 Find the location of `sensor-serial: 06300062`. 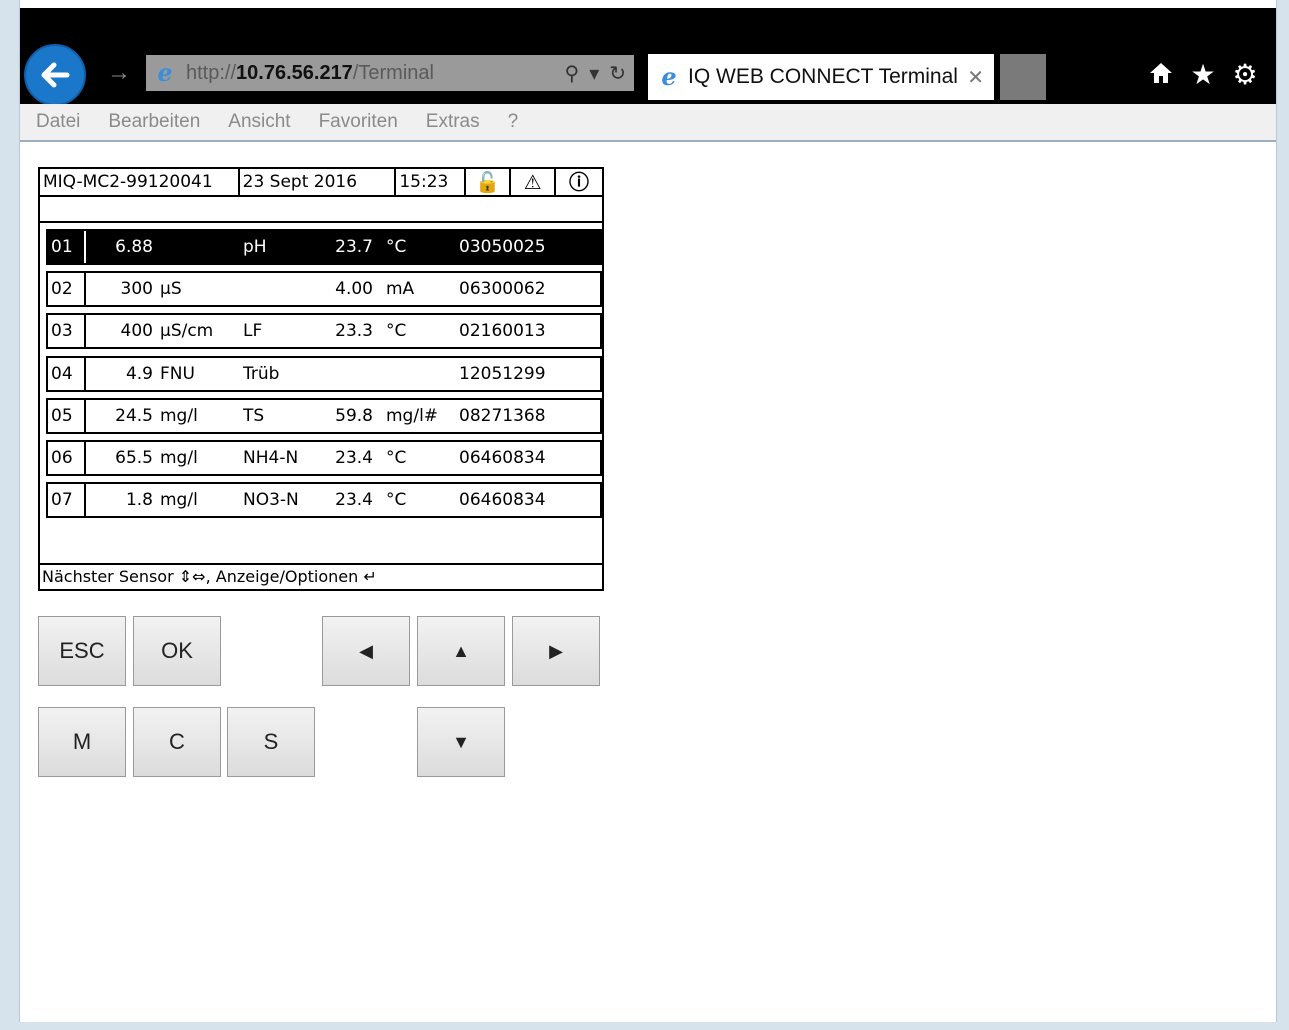

sensor-serial: 06300062 is located at coordinates (502, 289).